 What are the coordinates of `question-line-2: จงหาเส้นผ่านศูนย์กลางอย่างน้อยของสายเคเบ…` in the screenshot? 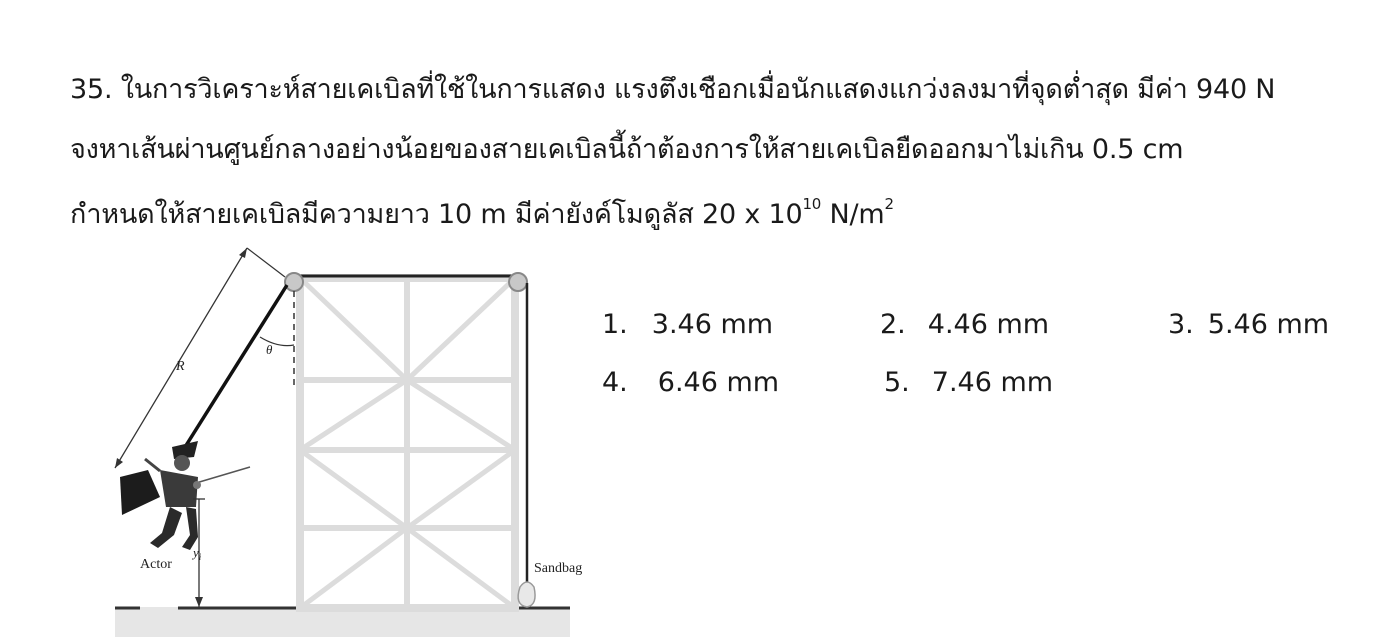 It's located at (627, 149).